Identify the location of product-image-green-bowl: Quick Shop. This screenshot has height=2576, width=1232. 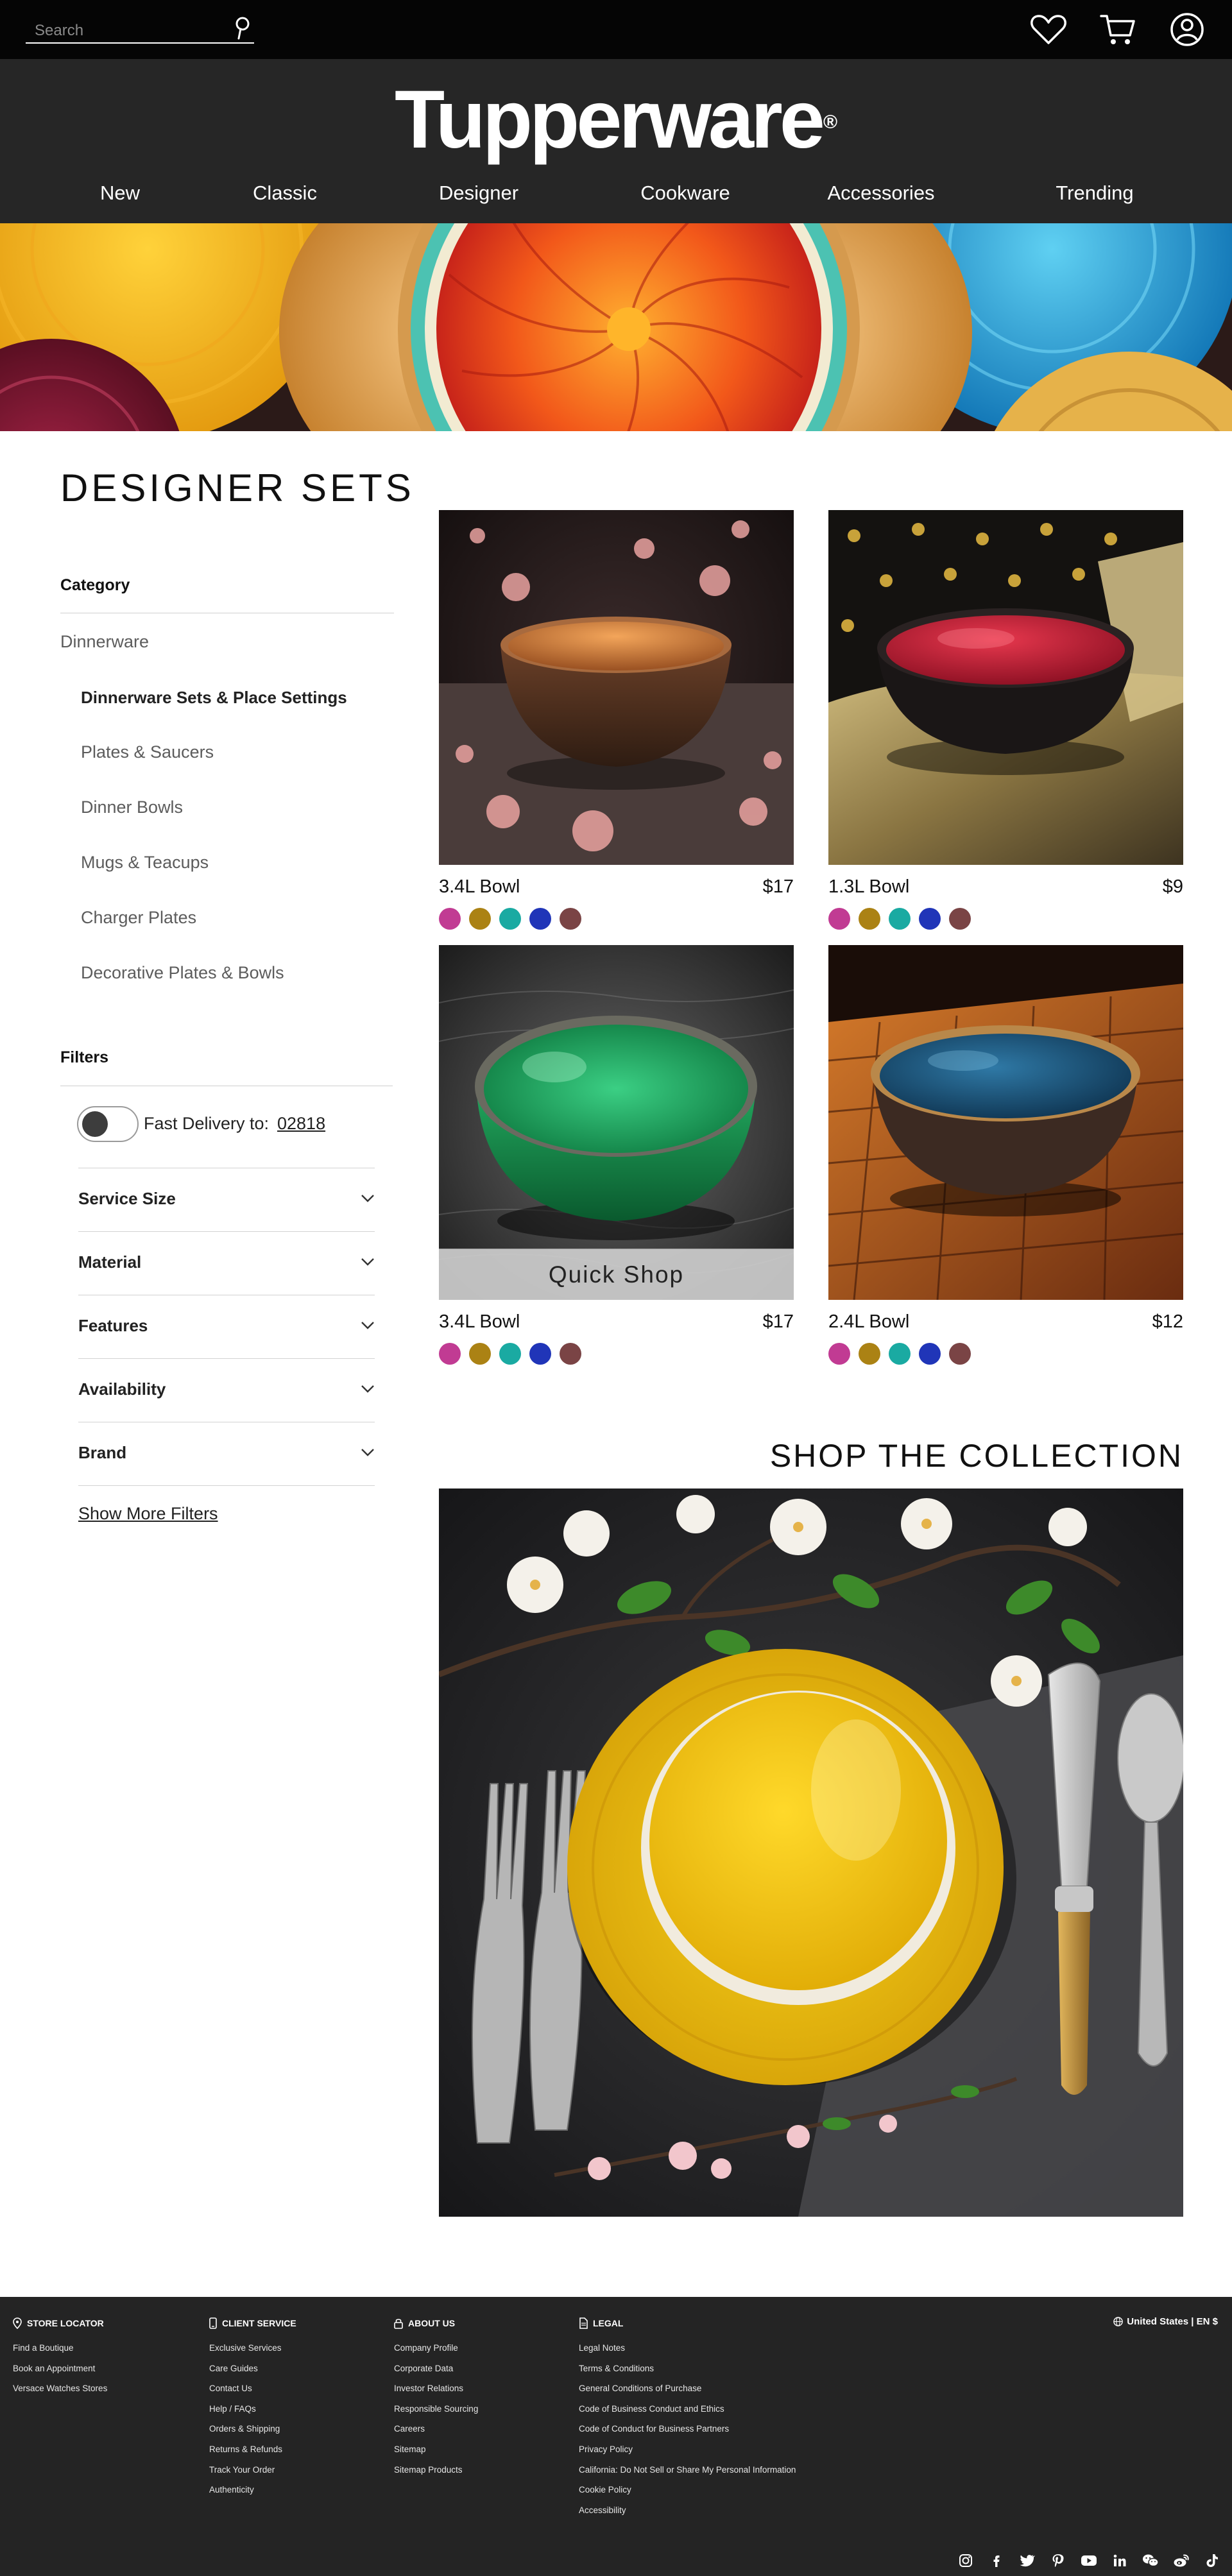
(617, 1122).